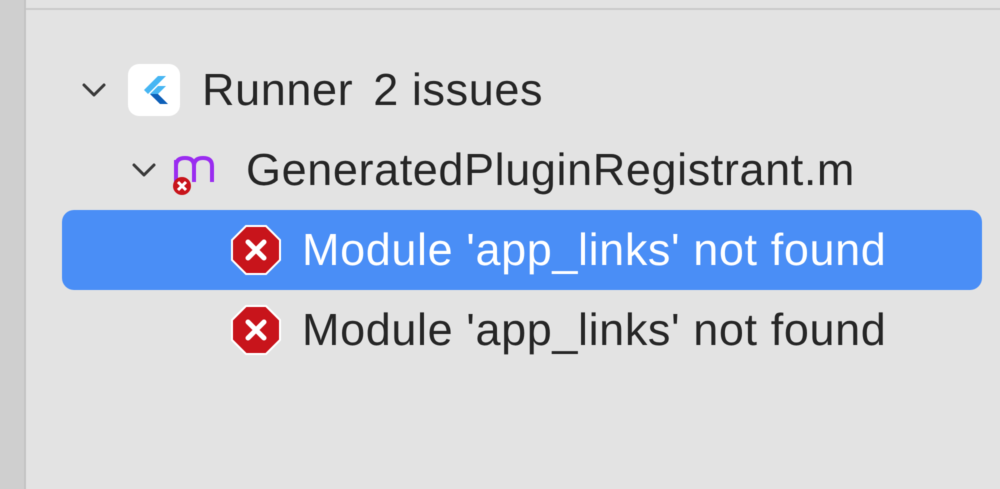 The image size is (1000, 489). What do you see at coordinates (278, 90) in the screenshot?
I see `project-name: Runner` at bounding box center [278, 90].